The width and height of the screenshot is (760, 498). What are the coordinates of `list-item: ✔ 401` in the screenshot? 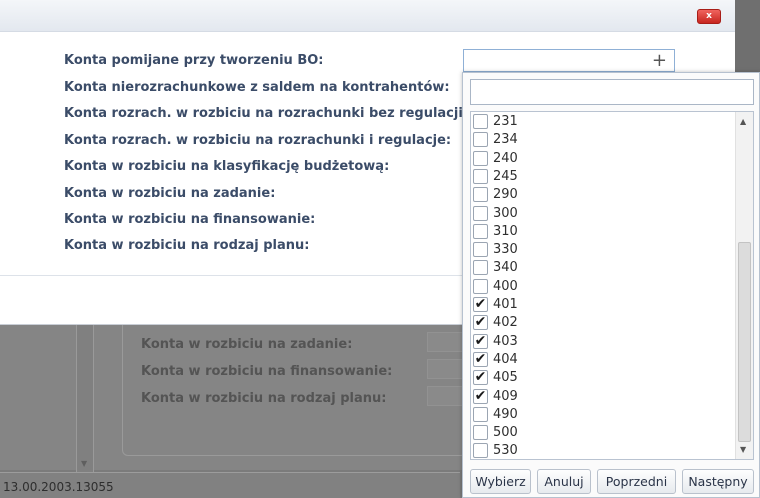 It's located at (602, 304).